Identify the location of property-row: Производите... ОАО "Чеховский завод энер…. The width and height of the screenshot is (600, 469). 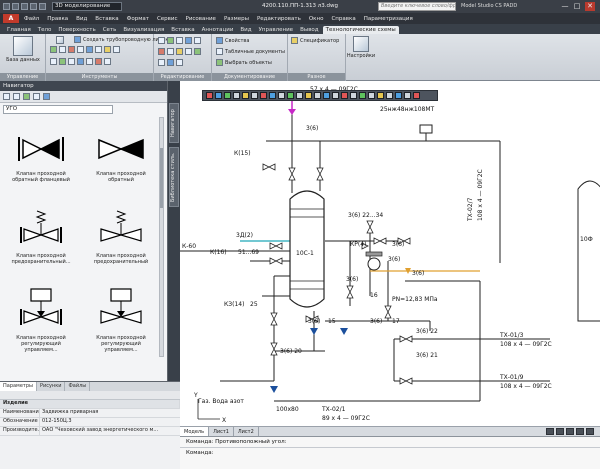
(90, 431).